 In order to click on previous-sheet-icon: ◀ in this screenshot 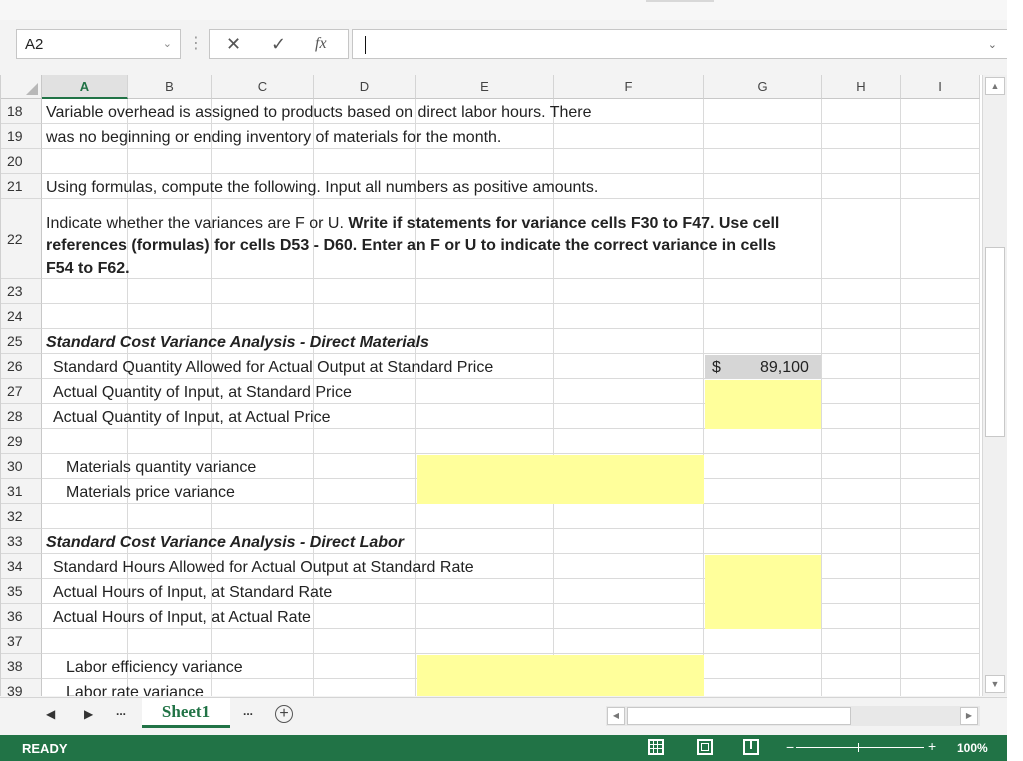, I will do `click(50, 714)`.